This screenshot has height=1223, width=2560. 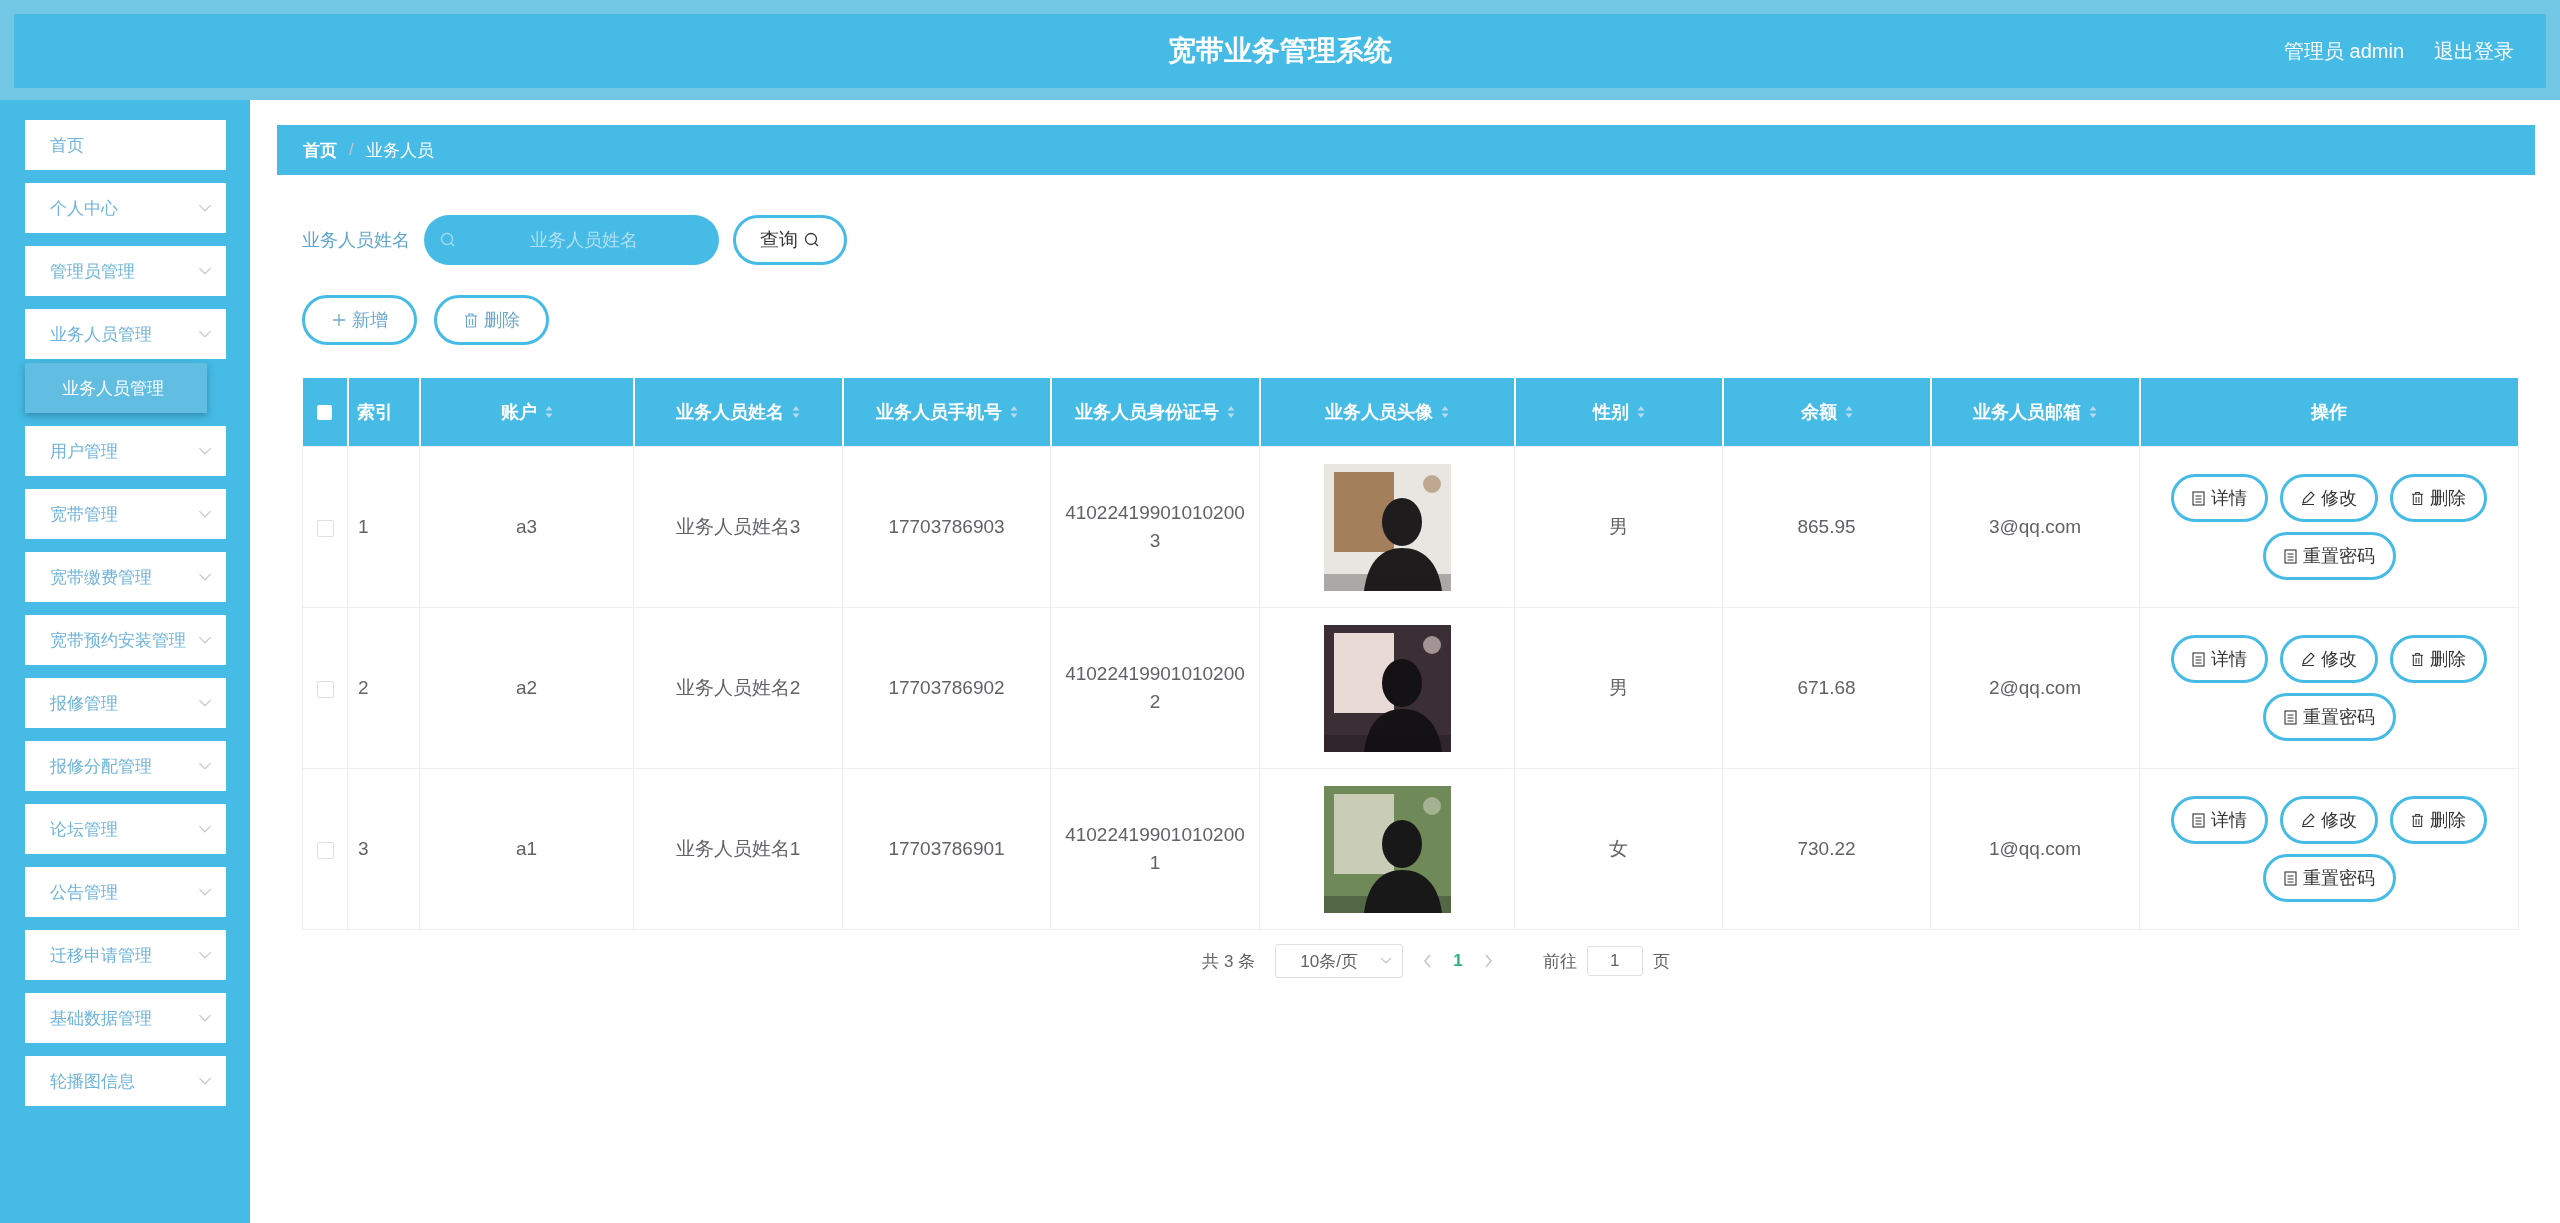 What do you see at coordinates (2474, 51) in the screenshot?
I see `logout-link: 退出登录` at bounding box center [2474, 51].